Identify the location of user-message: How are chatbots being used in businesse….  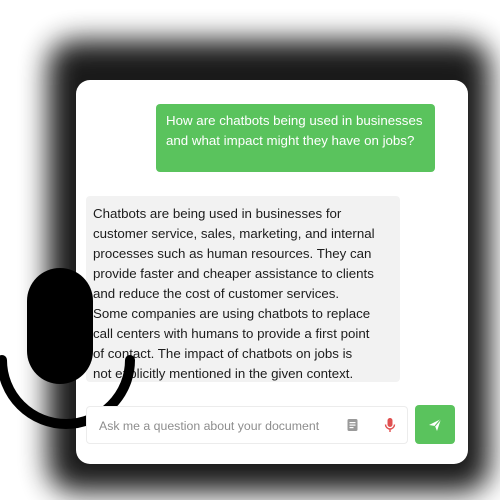
(295, 138).